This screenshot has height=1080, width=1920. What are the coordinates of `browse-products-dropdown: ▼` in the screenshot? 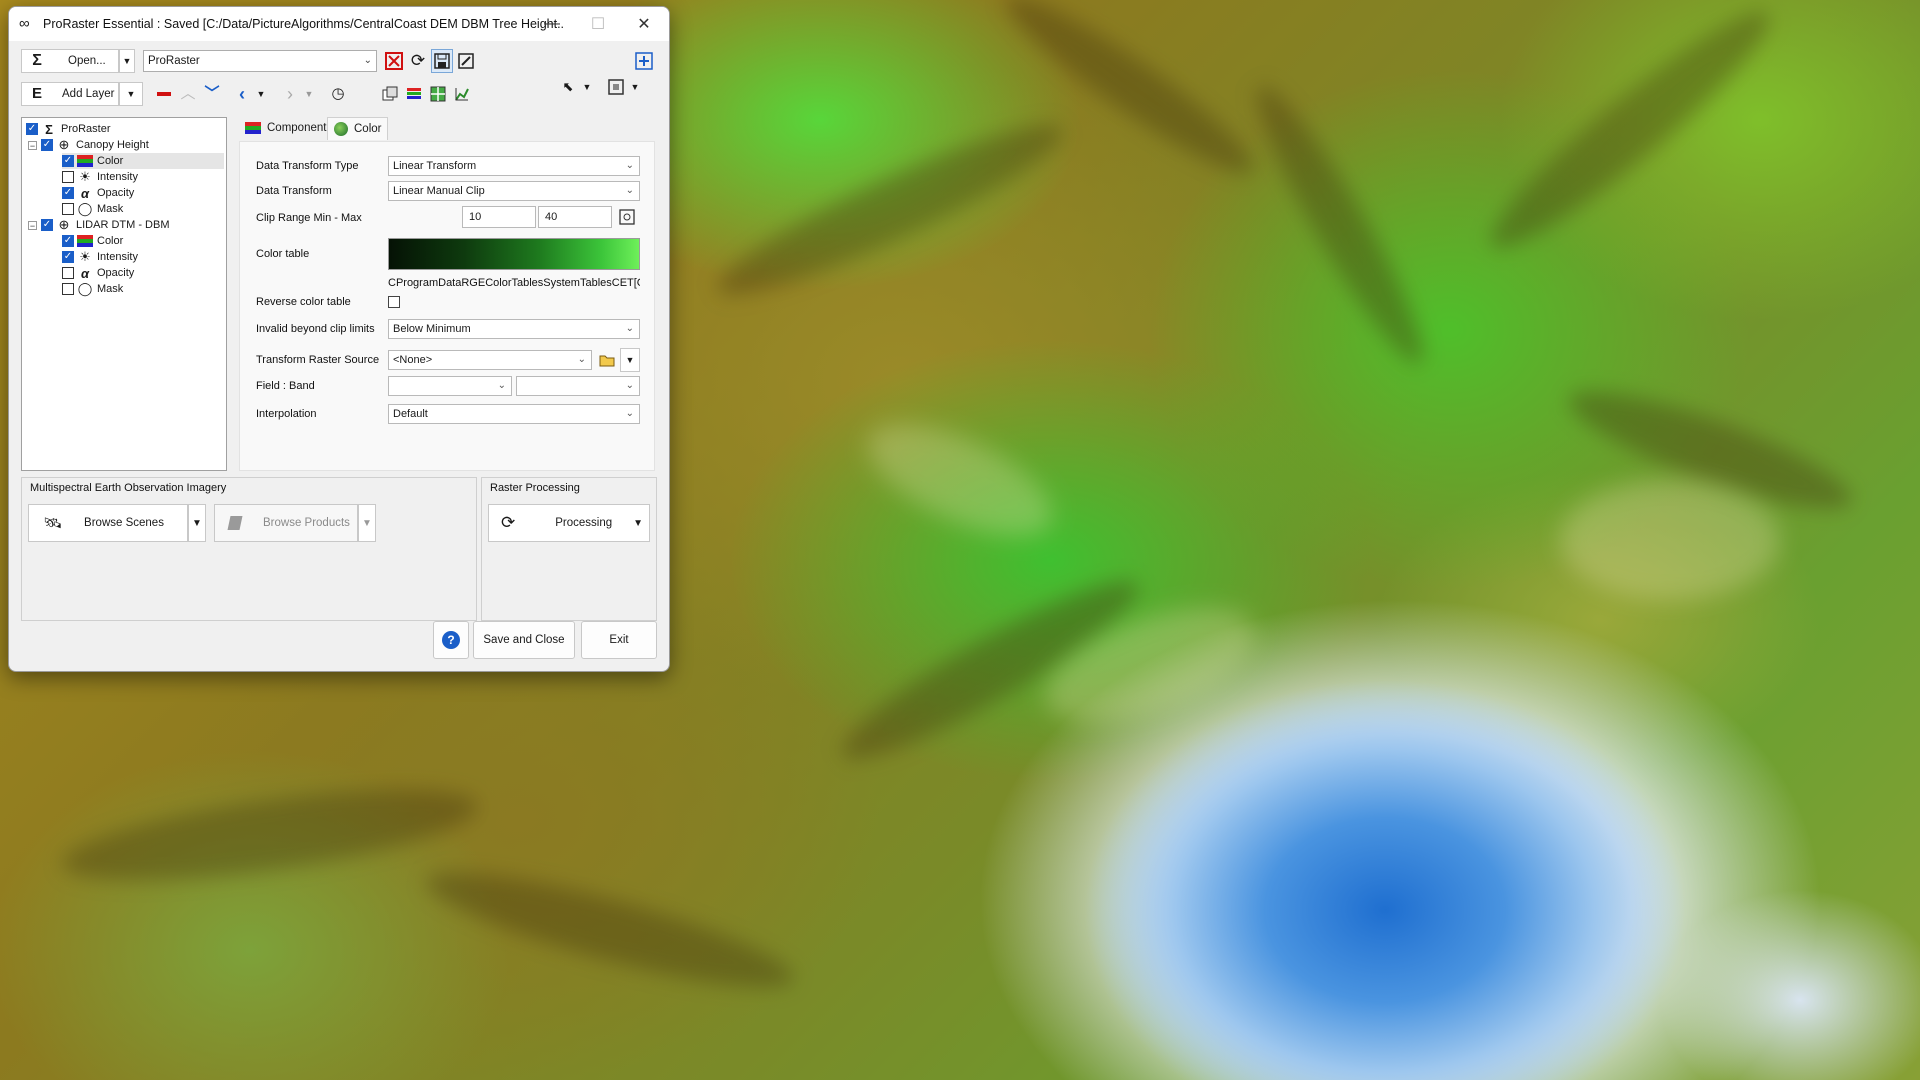 It's located at (367, 523).